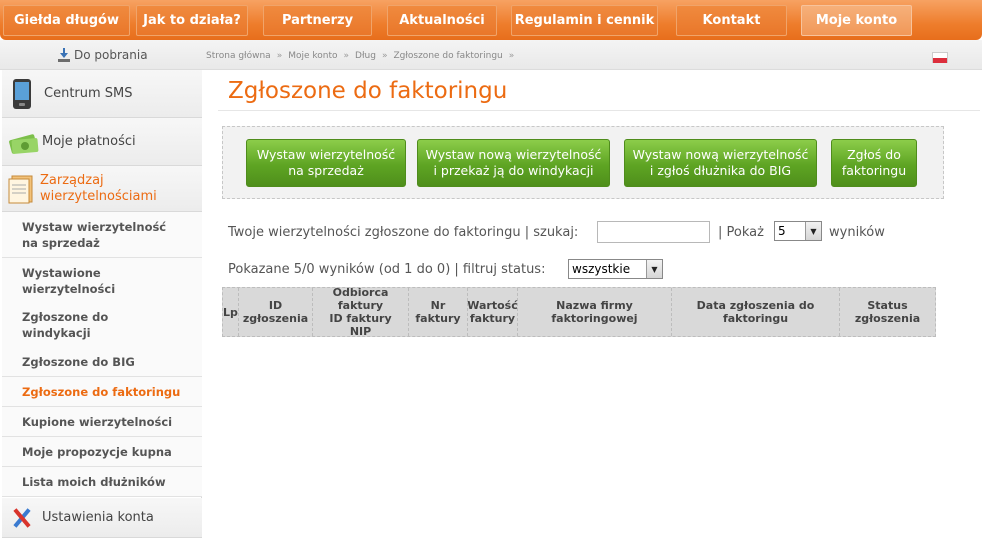  I want to click on column-header-id-zgloszenia: ID zgłoszenia, so click(276, 312).